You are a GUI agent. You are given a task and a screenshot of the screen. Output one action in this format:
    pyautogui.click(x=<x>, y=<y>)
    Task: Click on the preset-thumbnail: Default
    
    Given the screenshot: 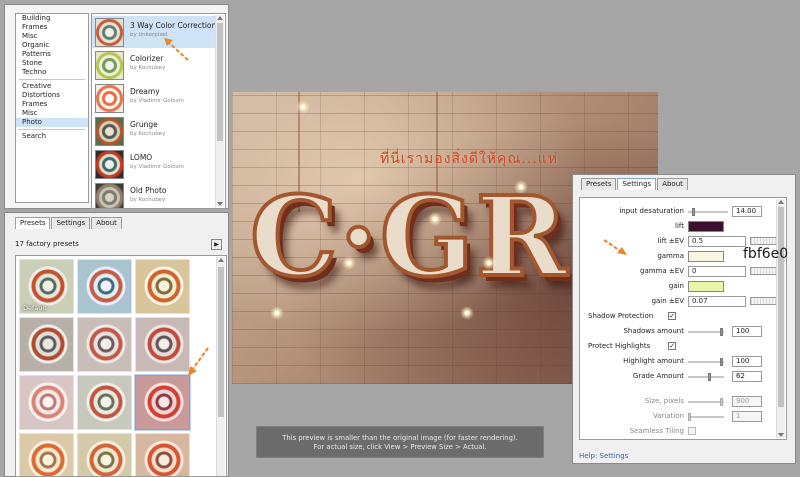 What is the action you would take?
    pyautogui.click(x=46, y=286)
    